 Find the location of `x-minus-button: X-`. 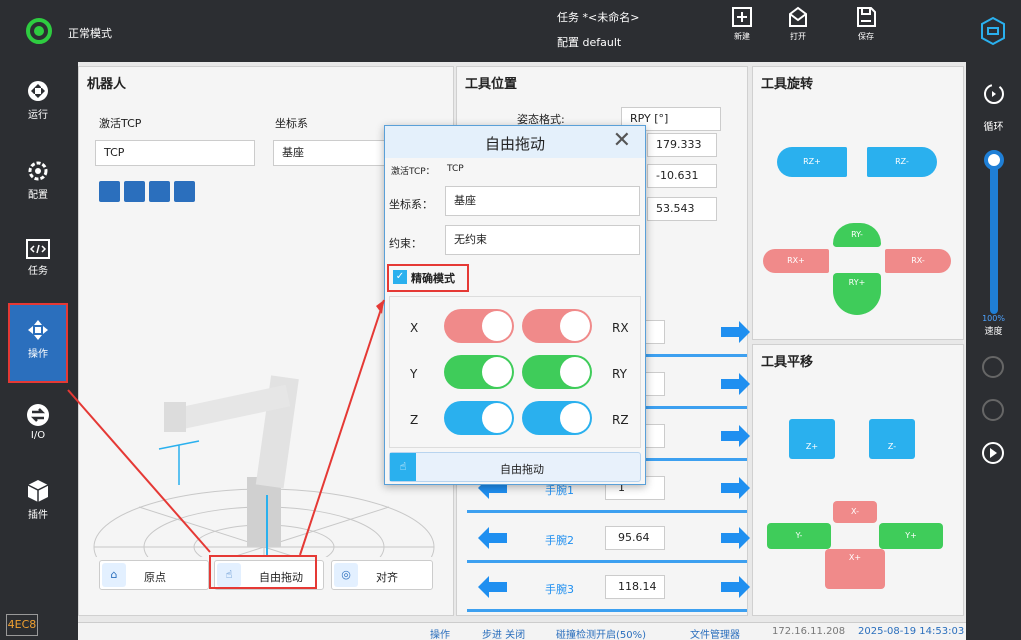

x-minus-button: X- is located at coordinates (855, 512).